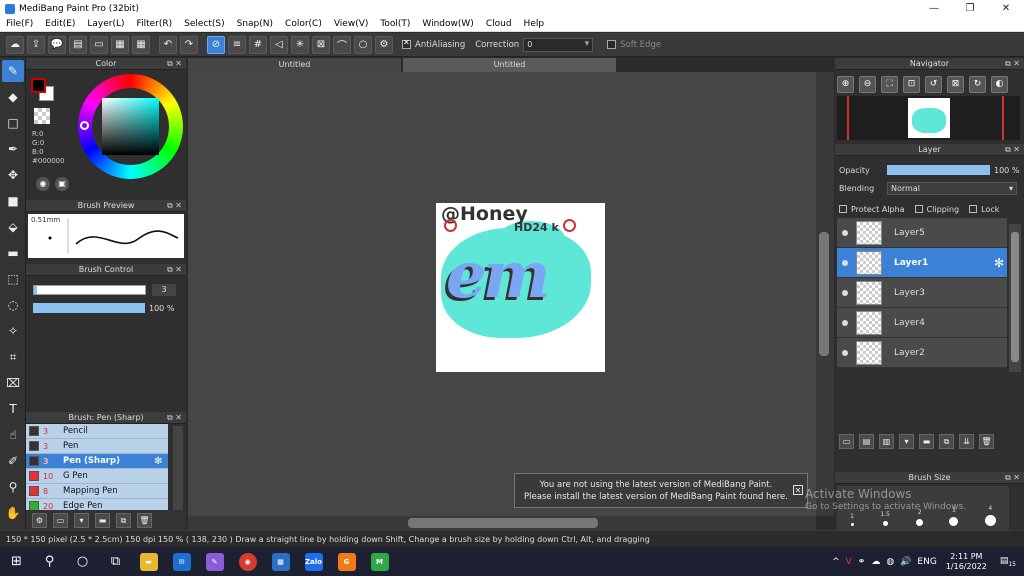 This screenshot has width=1024, height=576. I want to click on antivirus-icon: V, so click(849, 562).